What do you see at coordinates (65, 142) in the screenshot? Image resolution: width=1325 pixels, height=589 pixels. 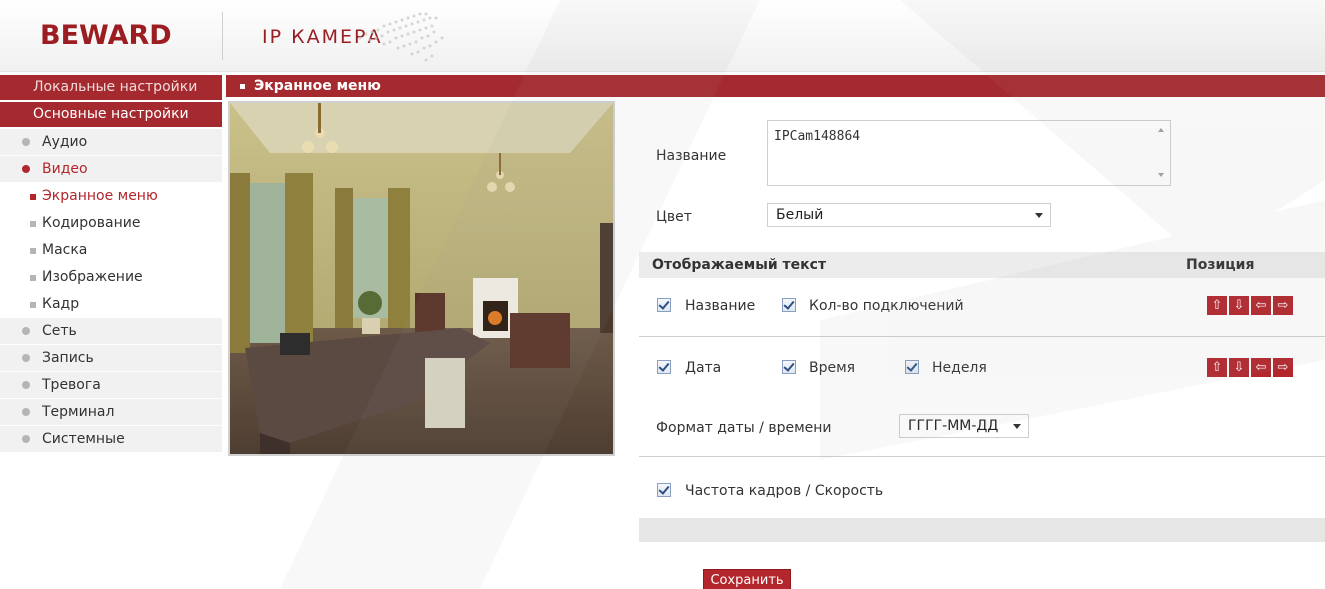 I see `sidebar-item-label: Аудио` at bounding box center [65, 142].